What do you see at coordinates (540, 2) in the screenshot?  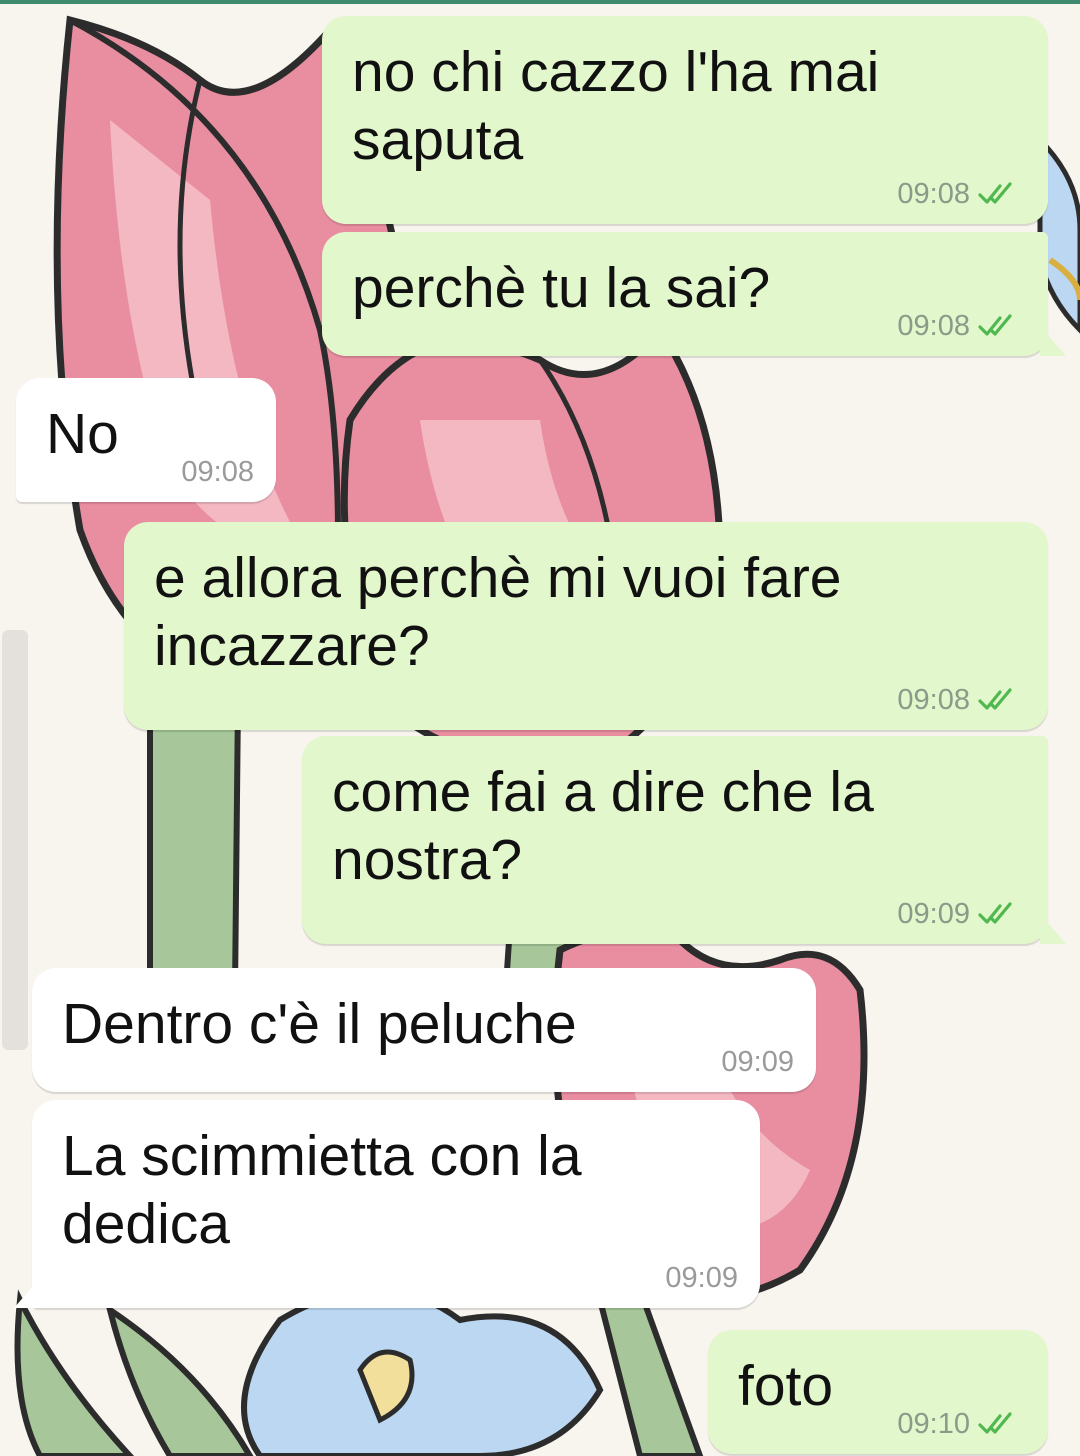 I see `top-accent-bar` at bounding box center [540, 2].